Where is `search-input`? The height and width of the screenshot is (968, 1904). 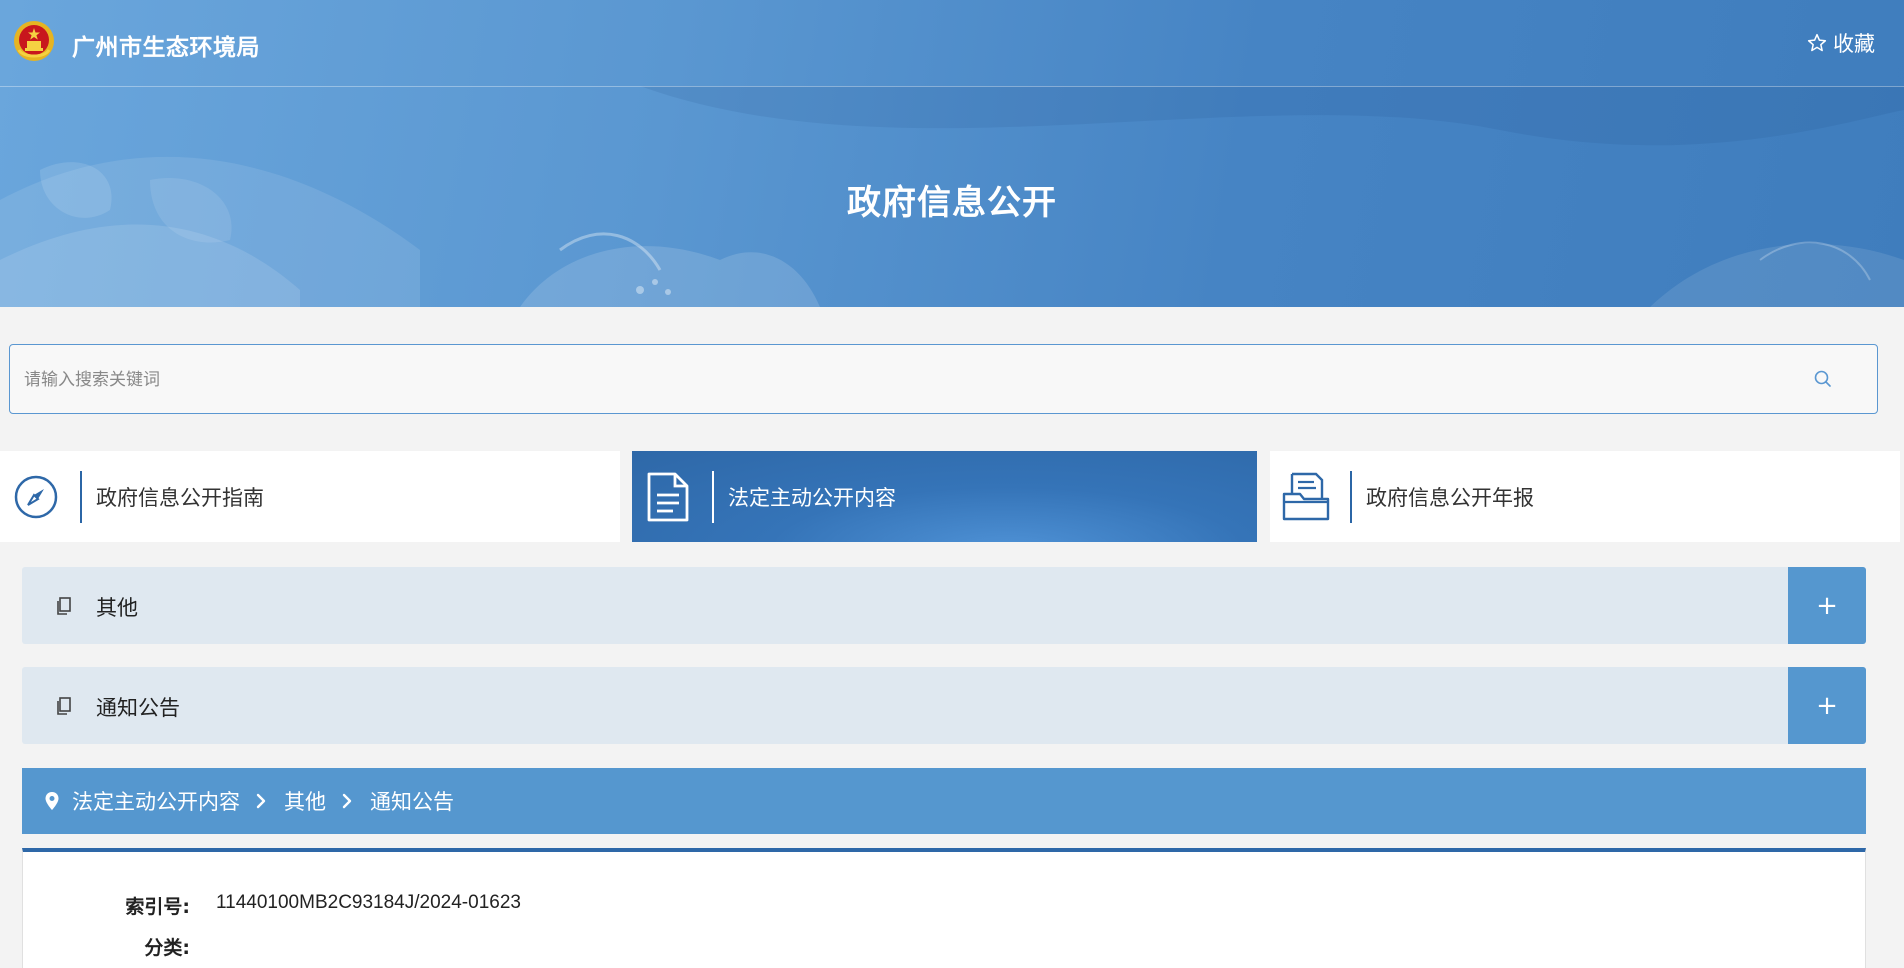
search-input is located at coordinates (904, 380).